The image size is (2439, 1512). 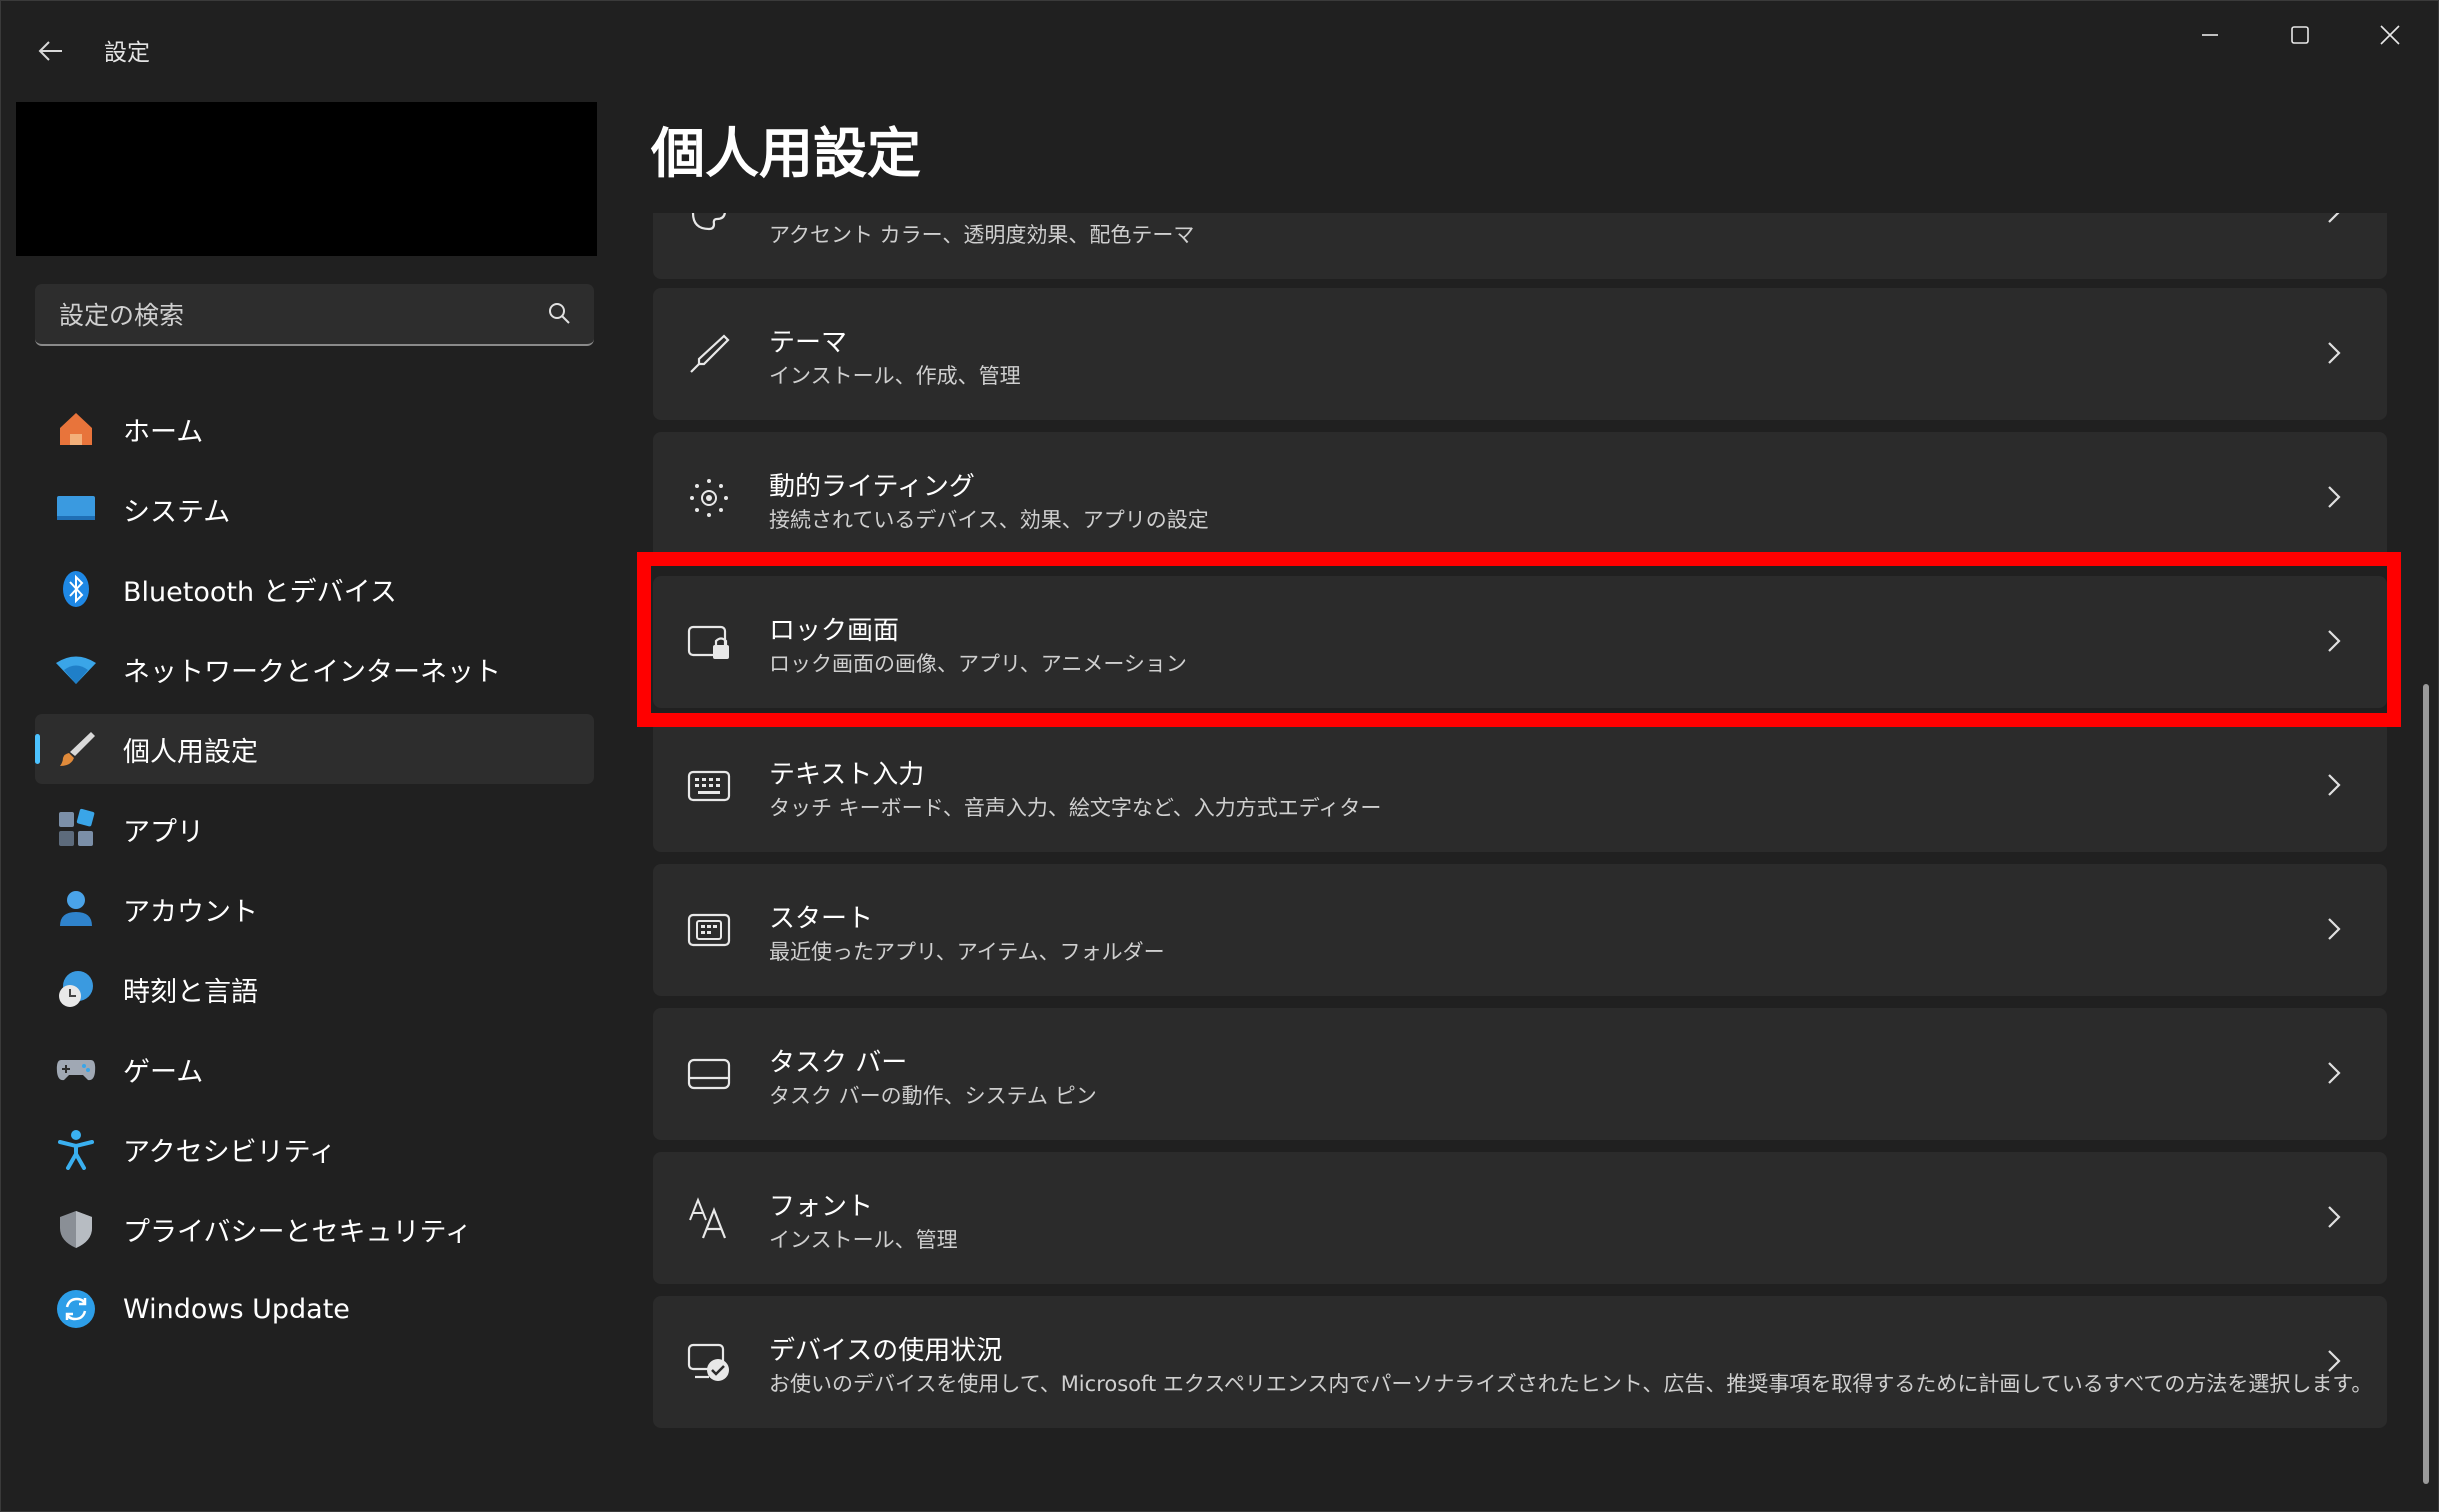 What do you see at coordinates (808, 343) in the screenshot?
I see `card-title: テーマ` at bounding box center [808, 343].